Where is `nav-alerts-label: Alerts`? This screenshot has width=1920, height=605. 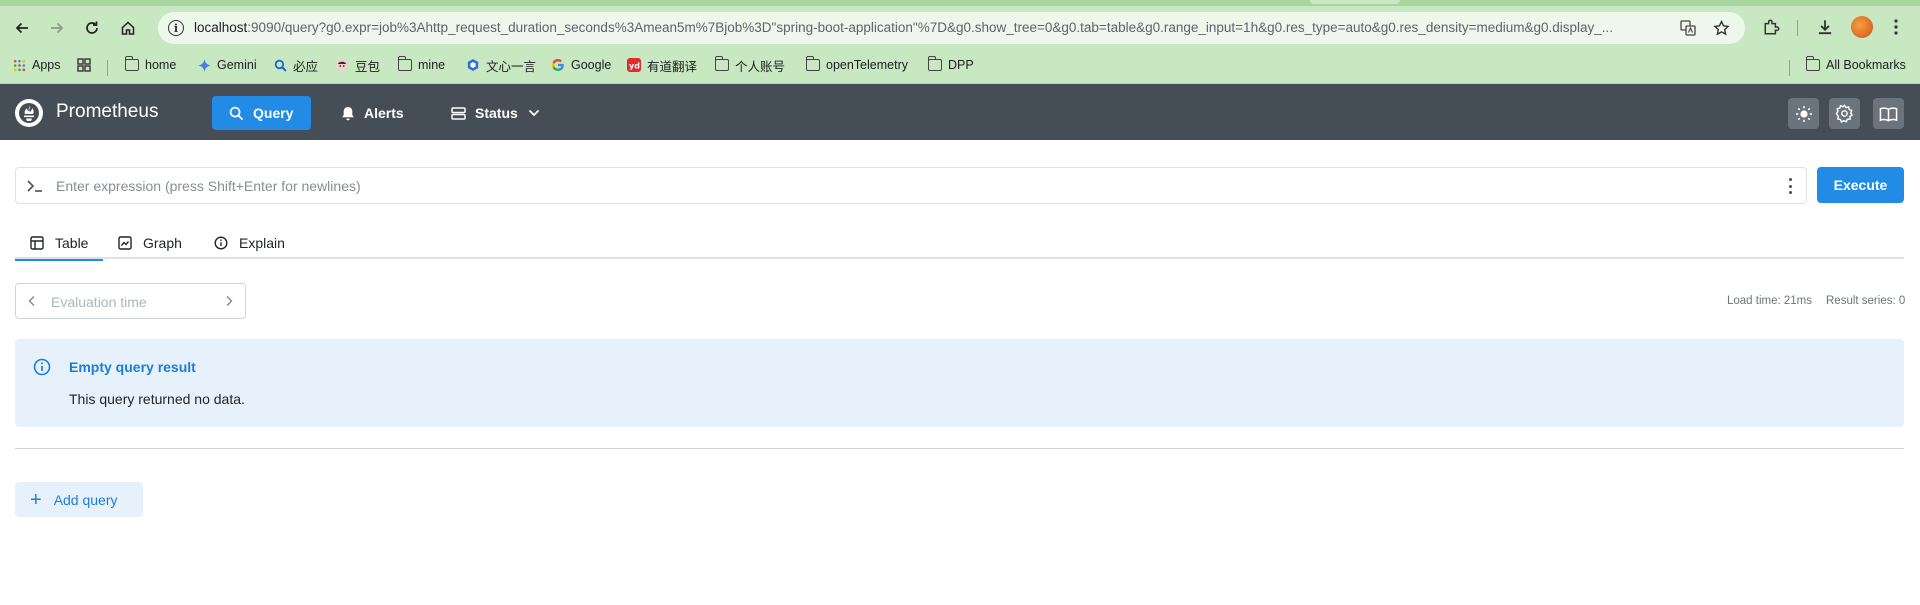
nav-alerts-label: Alerts is located at coordinates (384, 113).